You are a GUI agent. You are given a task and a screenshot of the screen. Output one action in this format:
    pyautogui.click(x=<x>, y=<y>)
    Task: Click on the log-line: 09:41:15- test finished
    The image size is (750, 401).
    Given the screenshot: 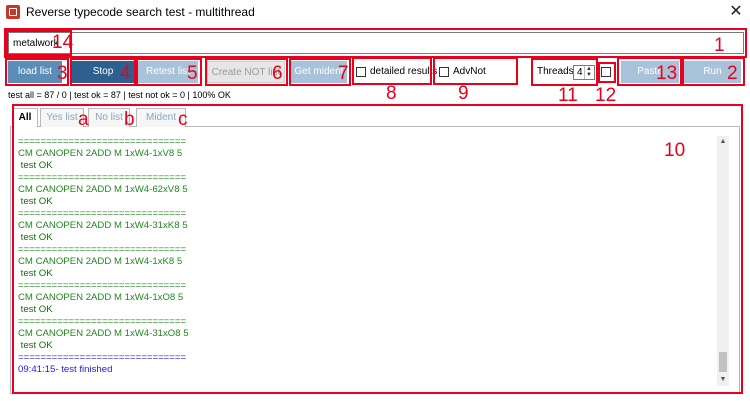 What is the action you would take?
    pyautogui.click(x=65, y=369)
    